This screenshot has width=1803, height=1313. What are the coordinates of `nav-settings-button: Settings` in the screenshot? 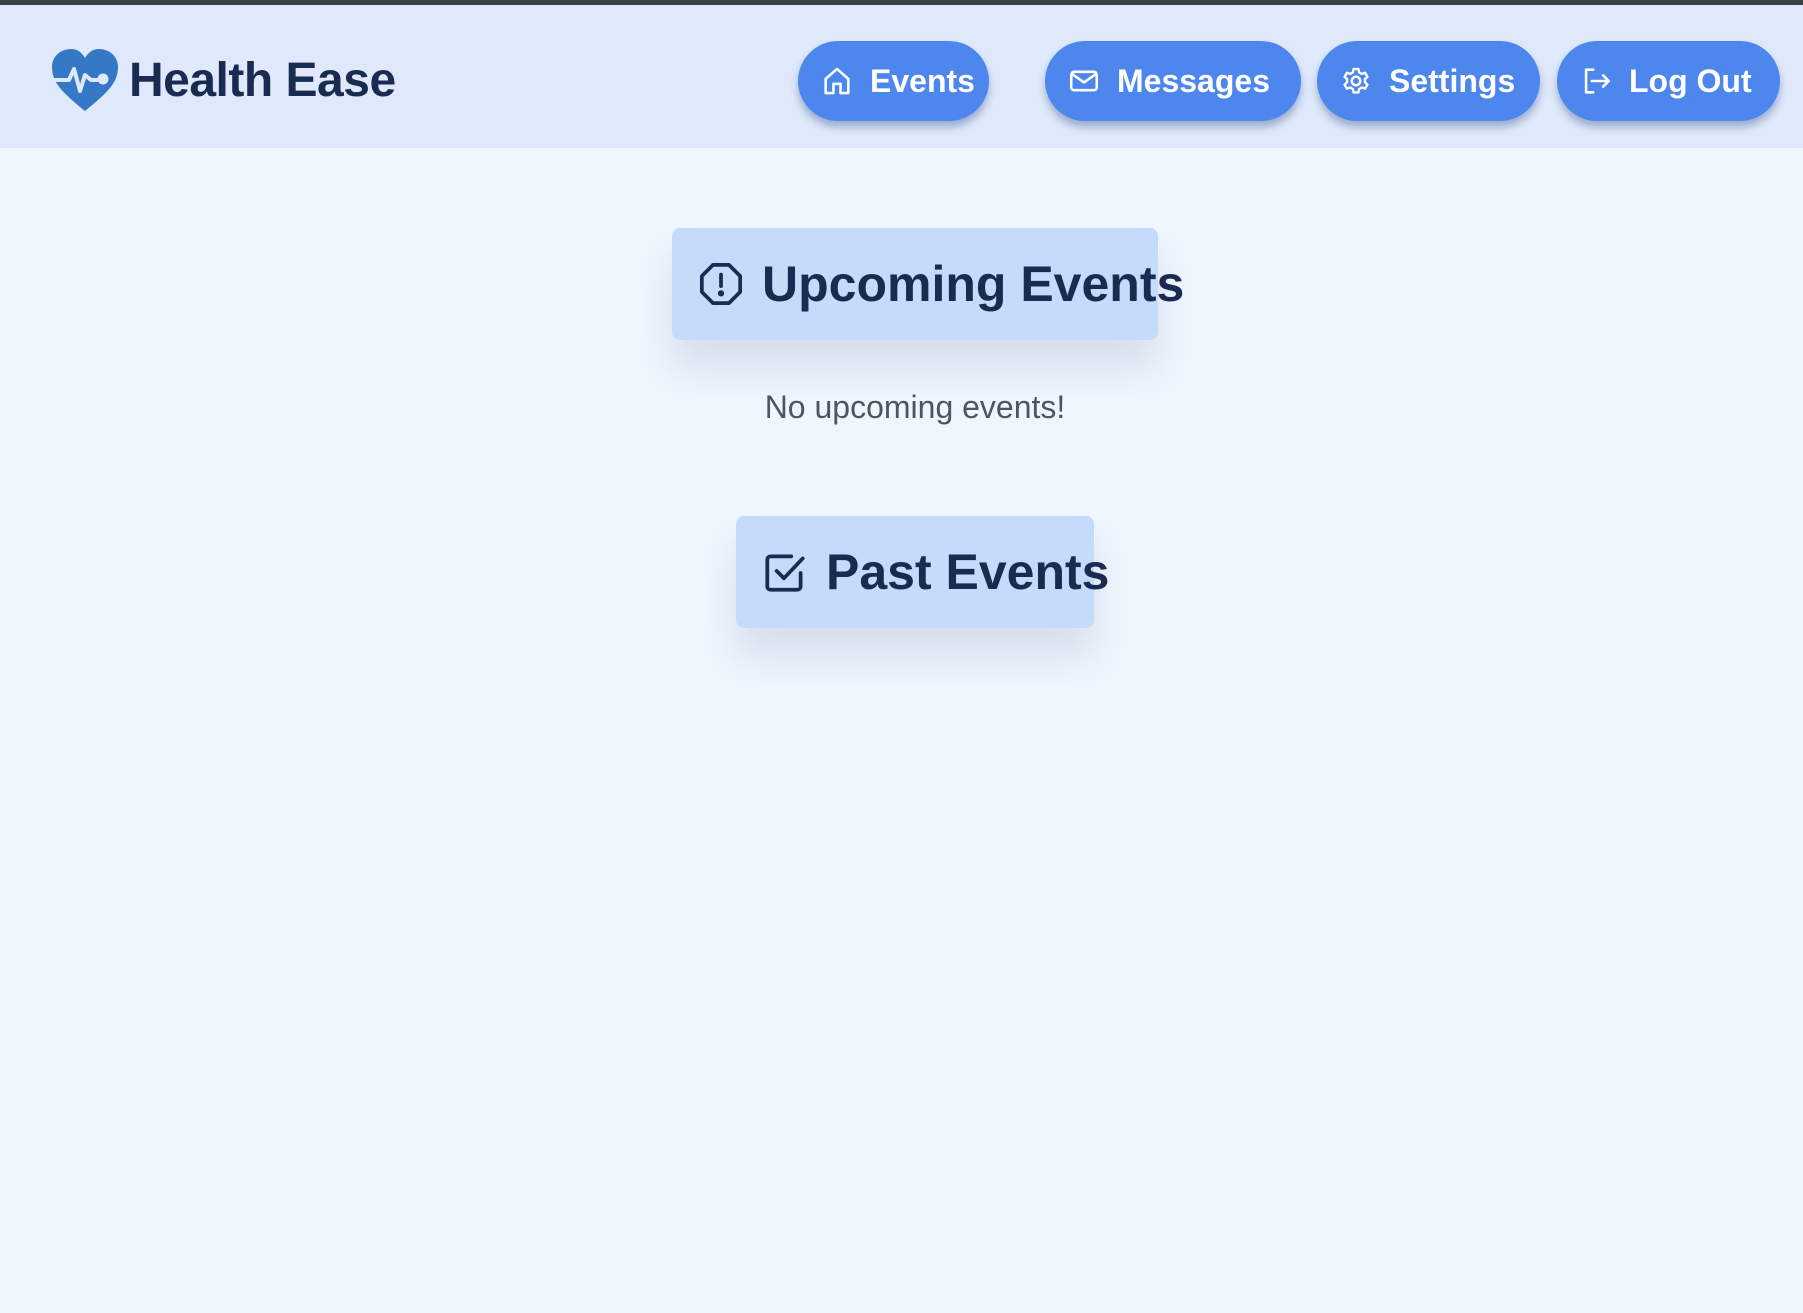 It's located at (1428, 81).